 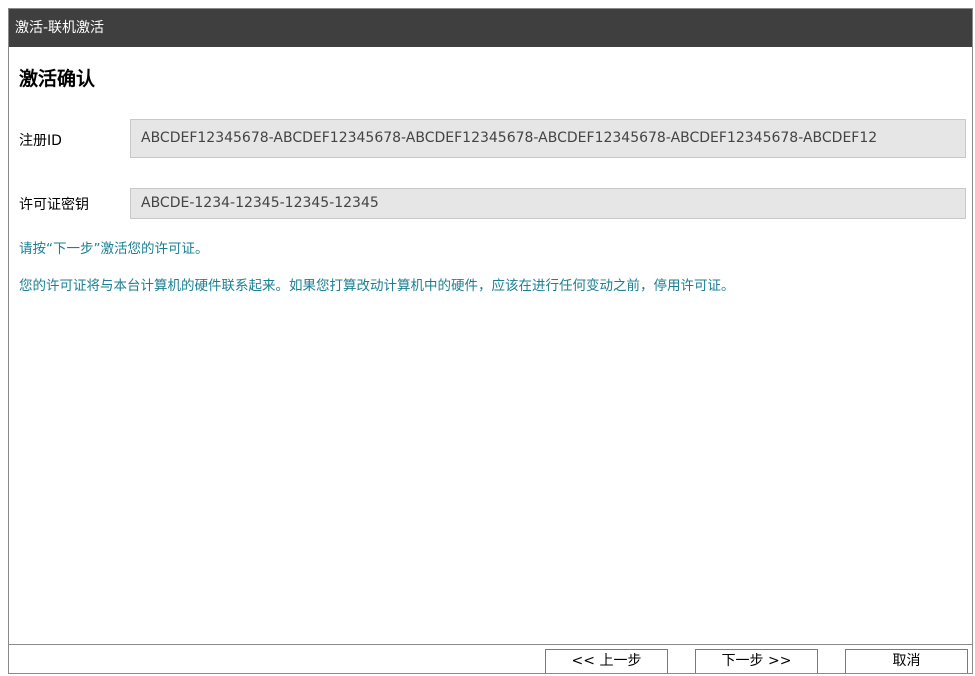 What do you see at coordinates (54, 205) in the screenshot?
I see `license-key-label: 许可证密钥` at bounding box center [54, 205].